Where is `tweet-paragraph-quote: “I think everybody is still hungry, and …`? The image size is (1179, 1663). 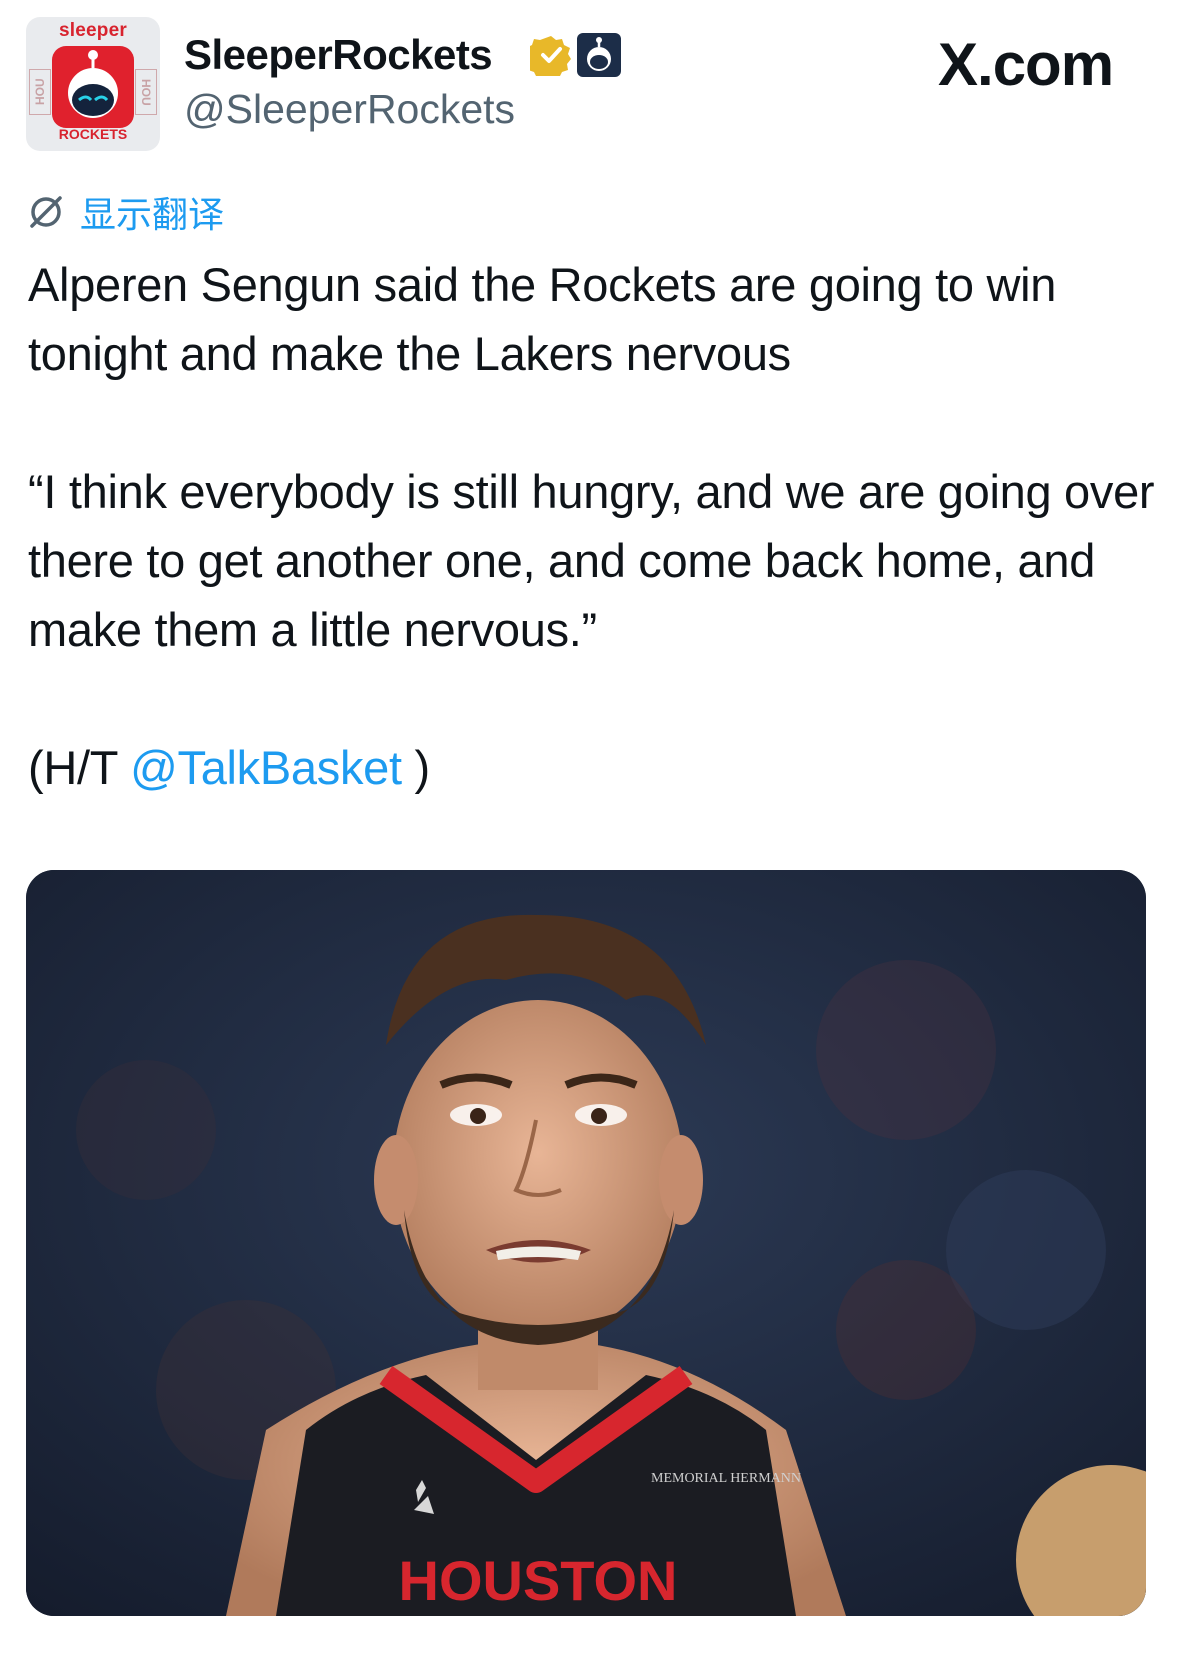 tweet-paragraph-quote: “I think everybody is still hungry, and … is located at coordinates (591, 560).